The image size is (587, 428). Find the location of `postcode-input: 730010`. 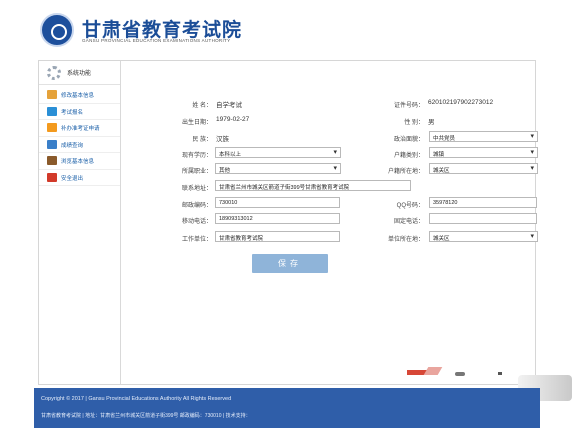

postcode-input: 730010 is located at coordinates (277, 202).